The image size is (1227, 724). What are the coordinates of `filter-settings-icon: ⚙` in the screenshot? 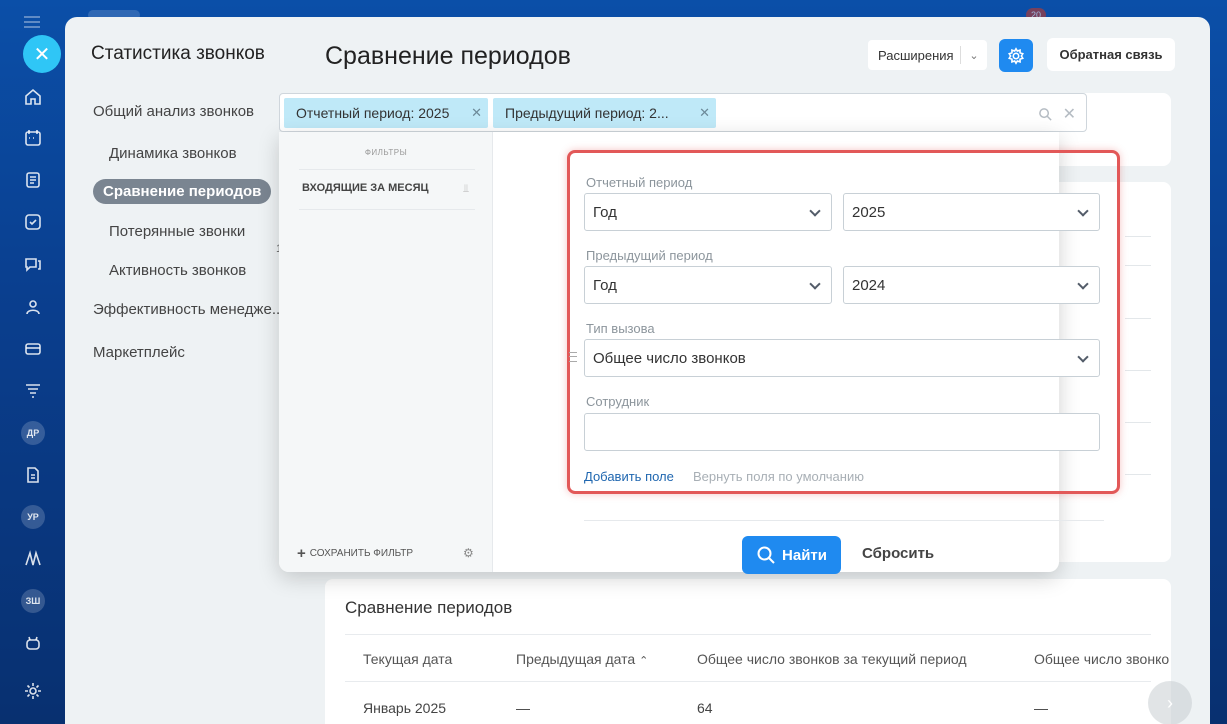 It's located at (468, 553).